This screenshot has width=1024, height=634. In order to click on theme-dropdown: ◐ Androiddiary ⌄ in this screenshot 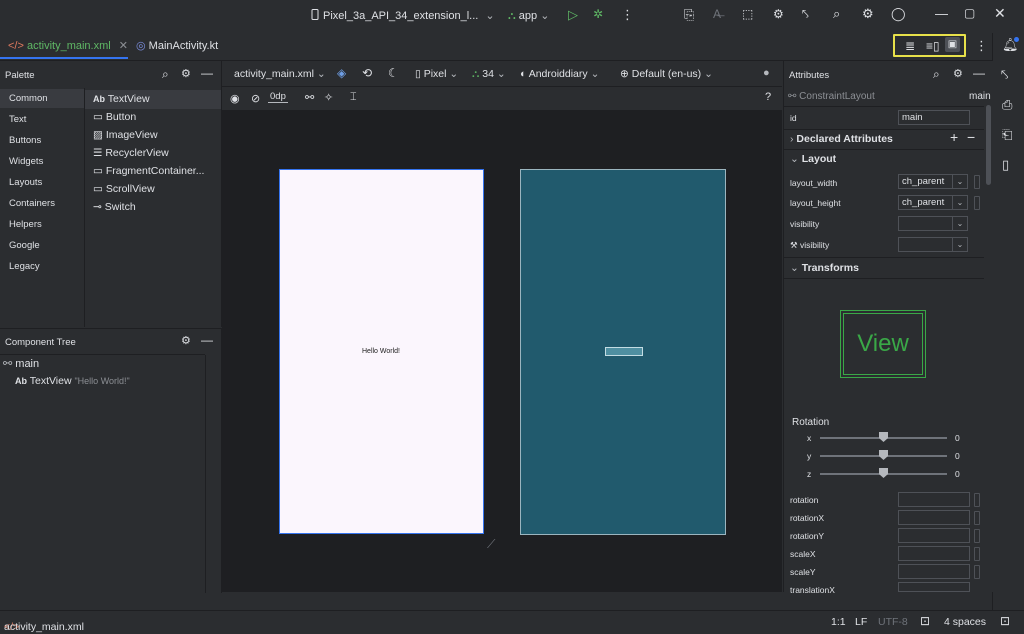, I will do `click(559, 74)`.